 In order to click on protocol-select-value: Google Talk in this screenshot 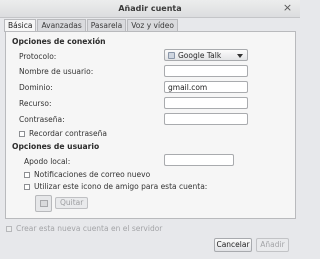, I will do `click(200, 55)`.